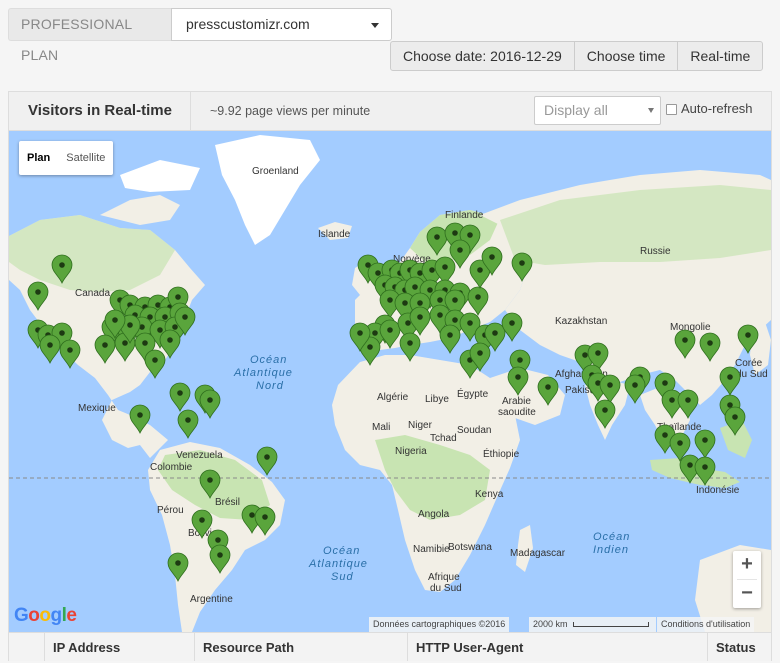  Describe the element at coordinates (227, 502) in the screenshot. I see `label-bresil: Brésil` at that location.